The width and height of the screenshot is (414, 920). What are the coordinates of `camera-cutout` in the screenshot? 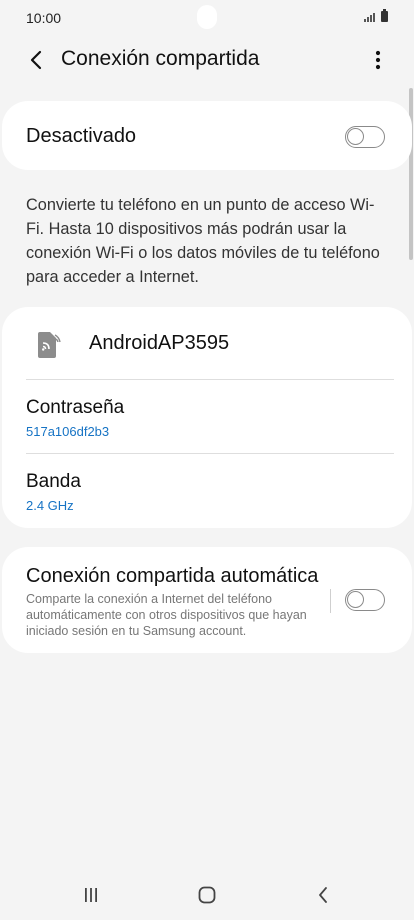 It's located at (207, 17).